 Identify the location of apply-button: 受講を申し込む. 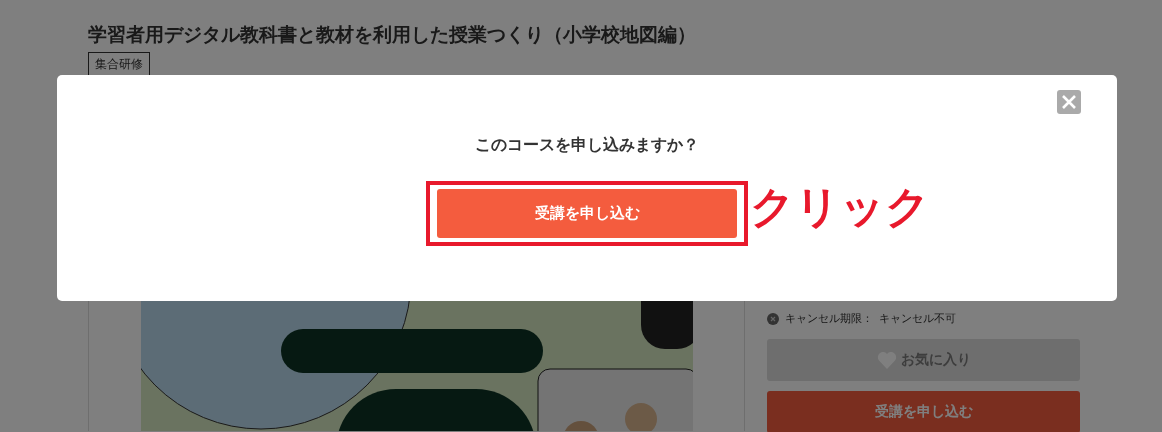
(923, 411).